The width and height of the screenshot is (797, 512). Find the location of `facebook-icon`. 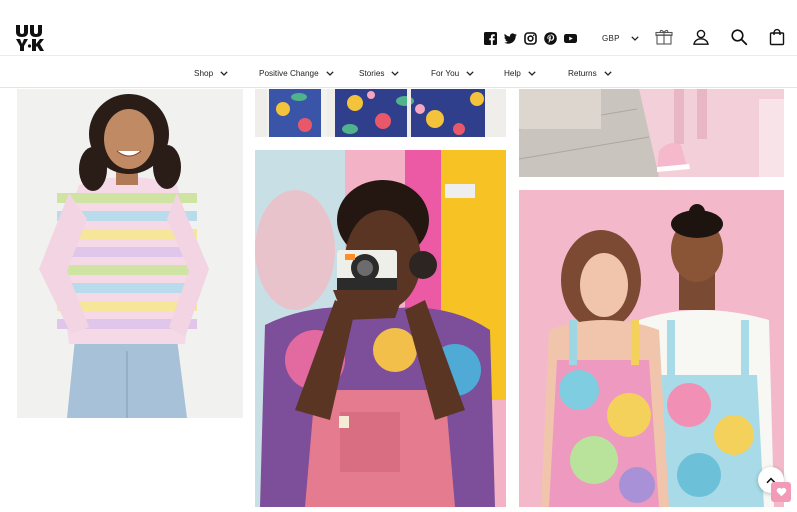

facebook-icon is located at coordinates (490, 38).